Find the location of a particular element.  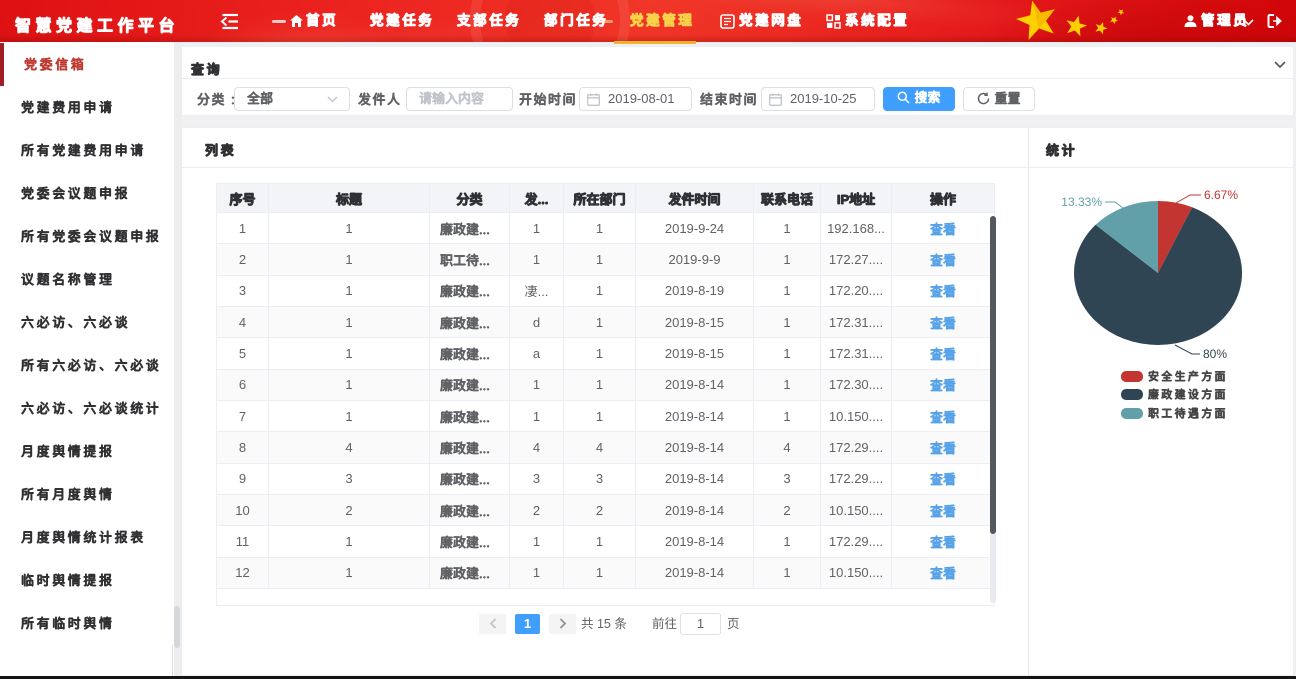

svg-text: 80% is located at coordinates (1215, 354).